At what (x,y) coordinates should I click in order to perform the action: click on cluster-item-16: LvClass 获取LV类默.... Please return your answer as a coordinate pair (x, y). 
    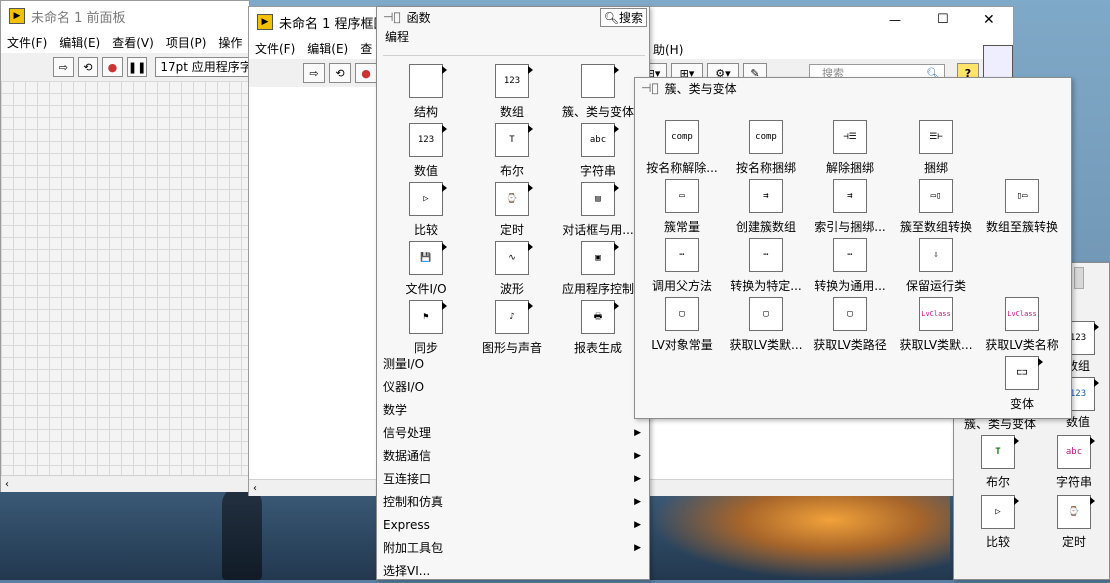
    Looking at the image, I should click on (936, 326).